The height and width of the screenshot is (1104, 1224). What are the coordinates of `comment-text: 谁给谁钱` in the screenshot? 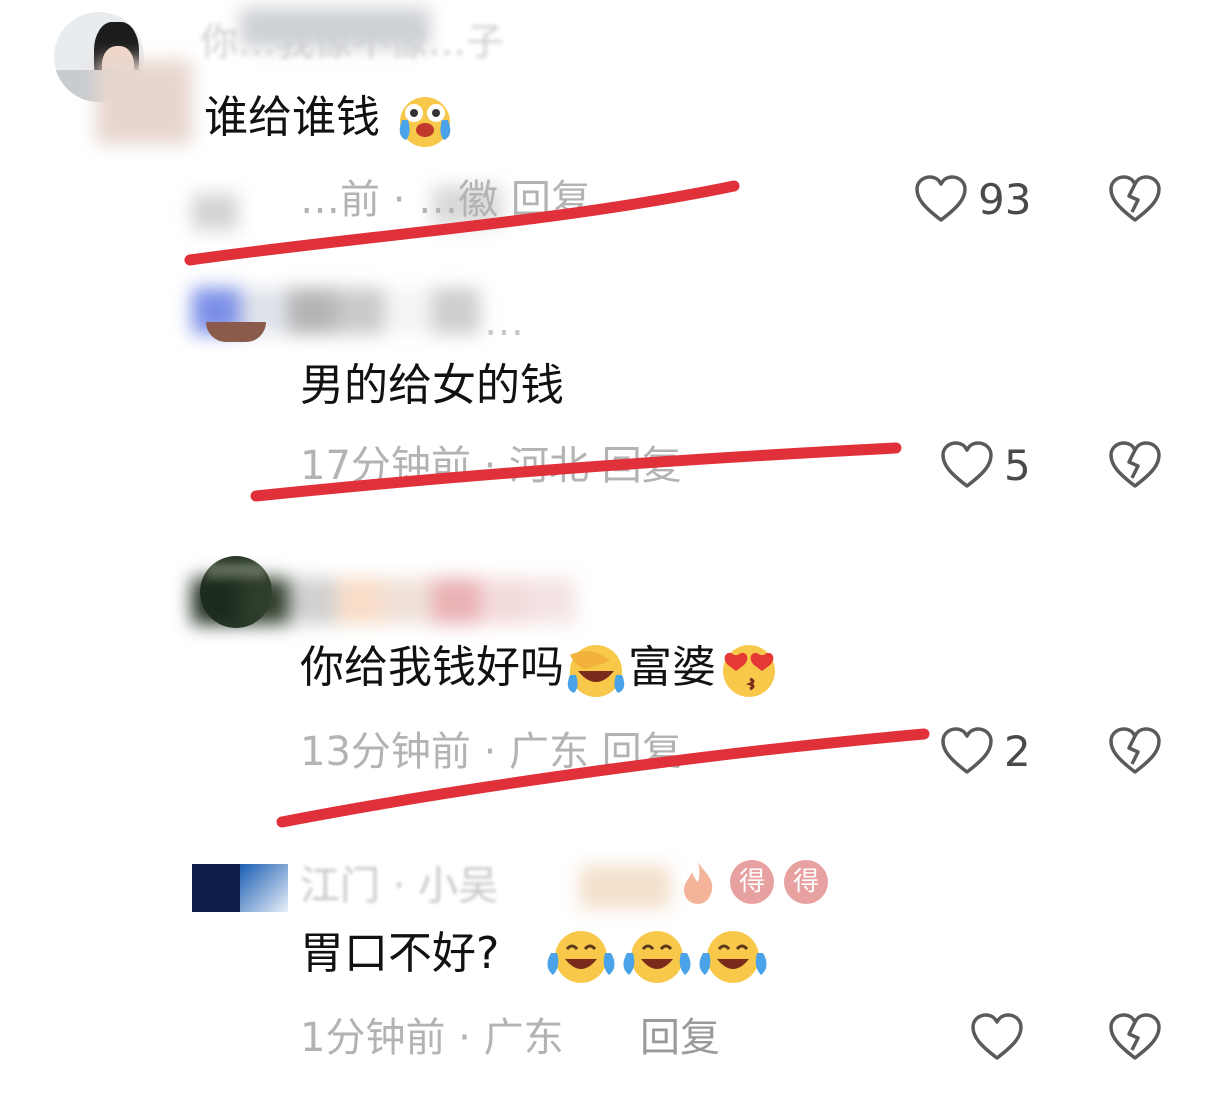 It's located at (330, 119).